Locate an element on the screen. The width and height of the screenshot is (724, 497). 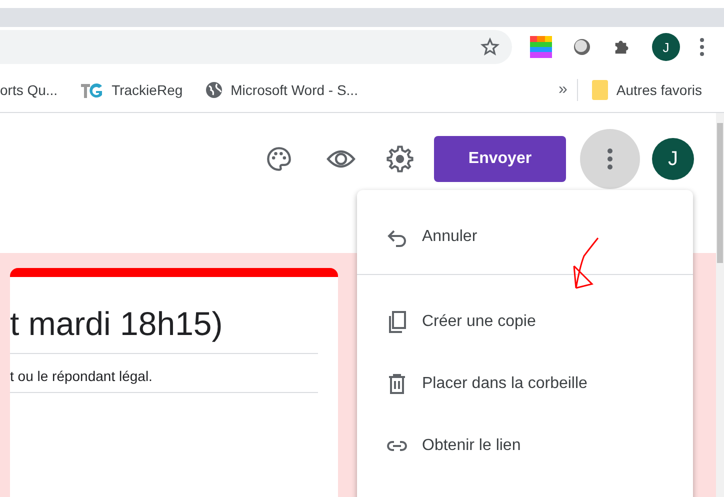
form-description: t ou le répondant légal. is located at coordinates (164, 373).